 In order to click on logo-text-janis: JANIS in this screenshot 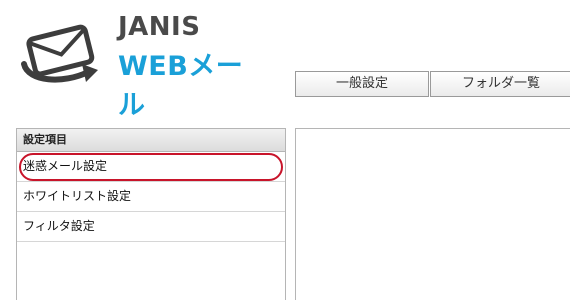, I will do `click(159, 27)`.